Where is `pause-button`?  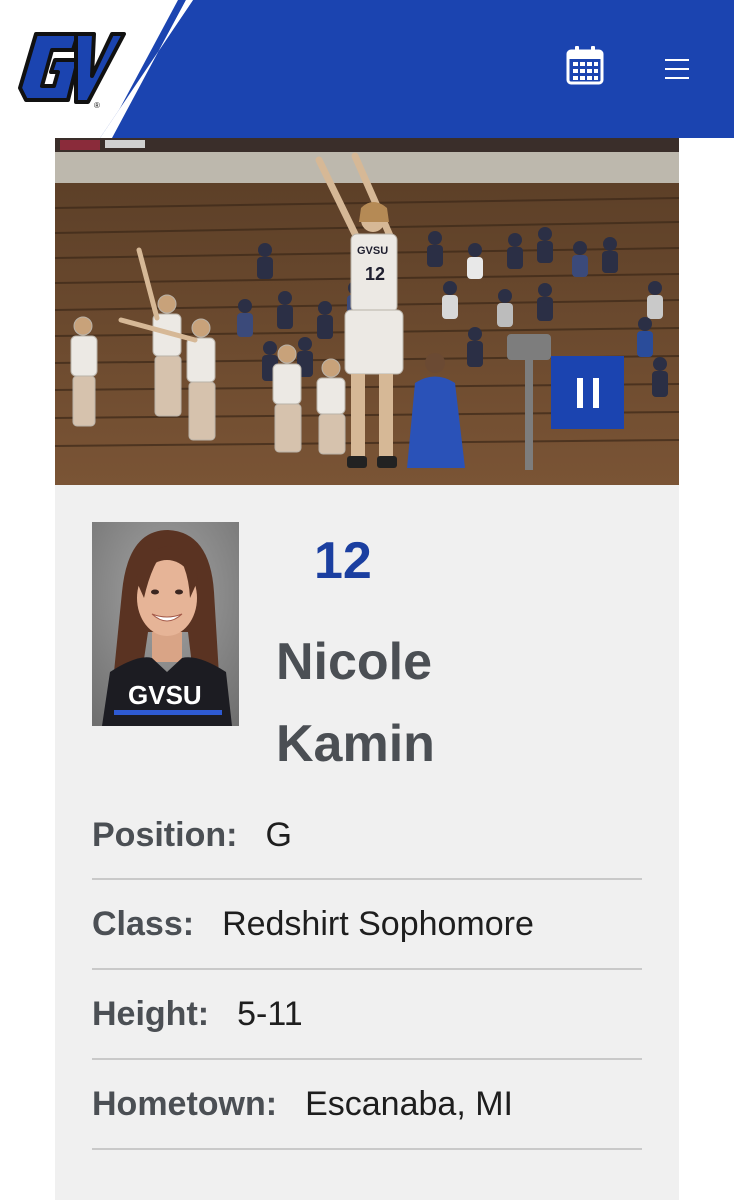 pause-button is located at coordinates (587, 392).